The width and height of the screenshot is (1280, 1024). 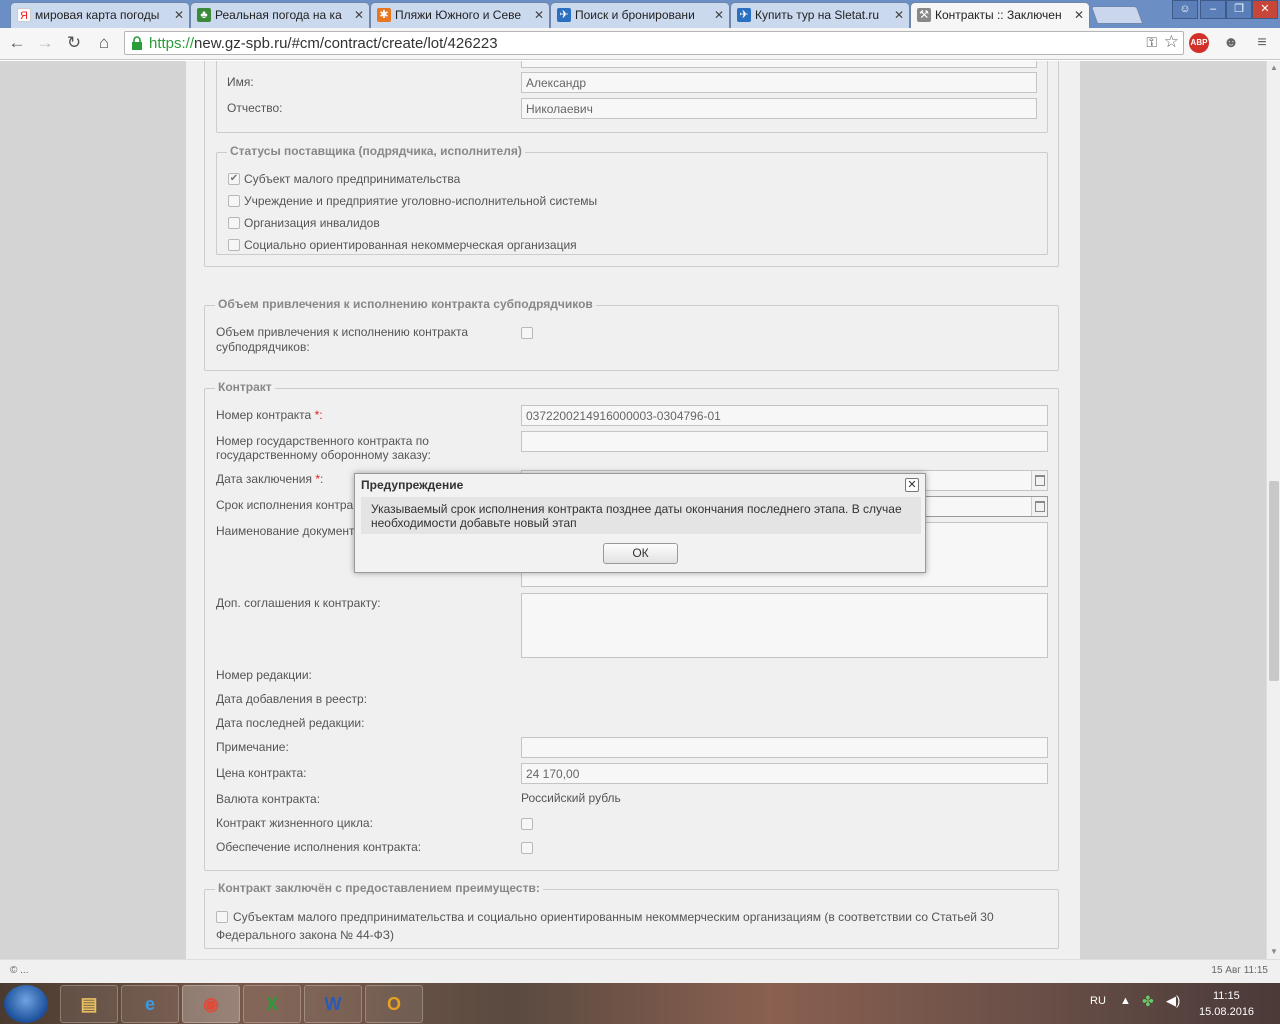 What do you see at coordinates (1274, 68) in the screenshot?
I see `scroll-up-icon: ▲` at bounding box center [1274, 68].